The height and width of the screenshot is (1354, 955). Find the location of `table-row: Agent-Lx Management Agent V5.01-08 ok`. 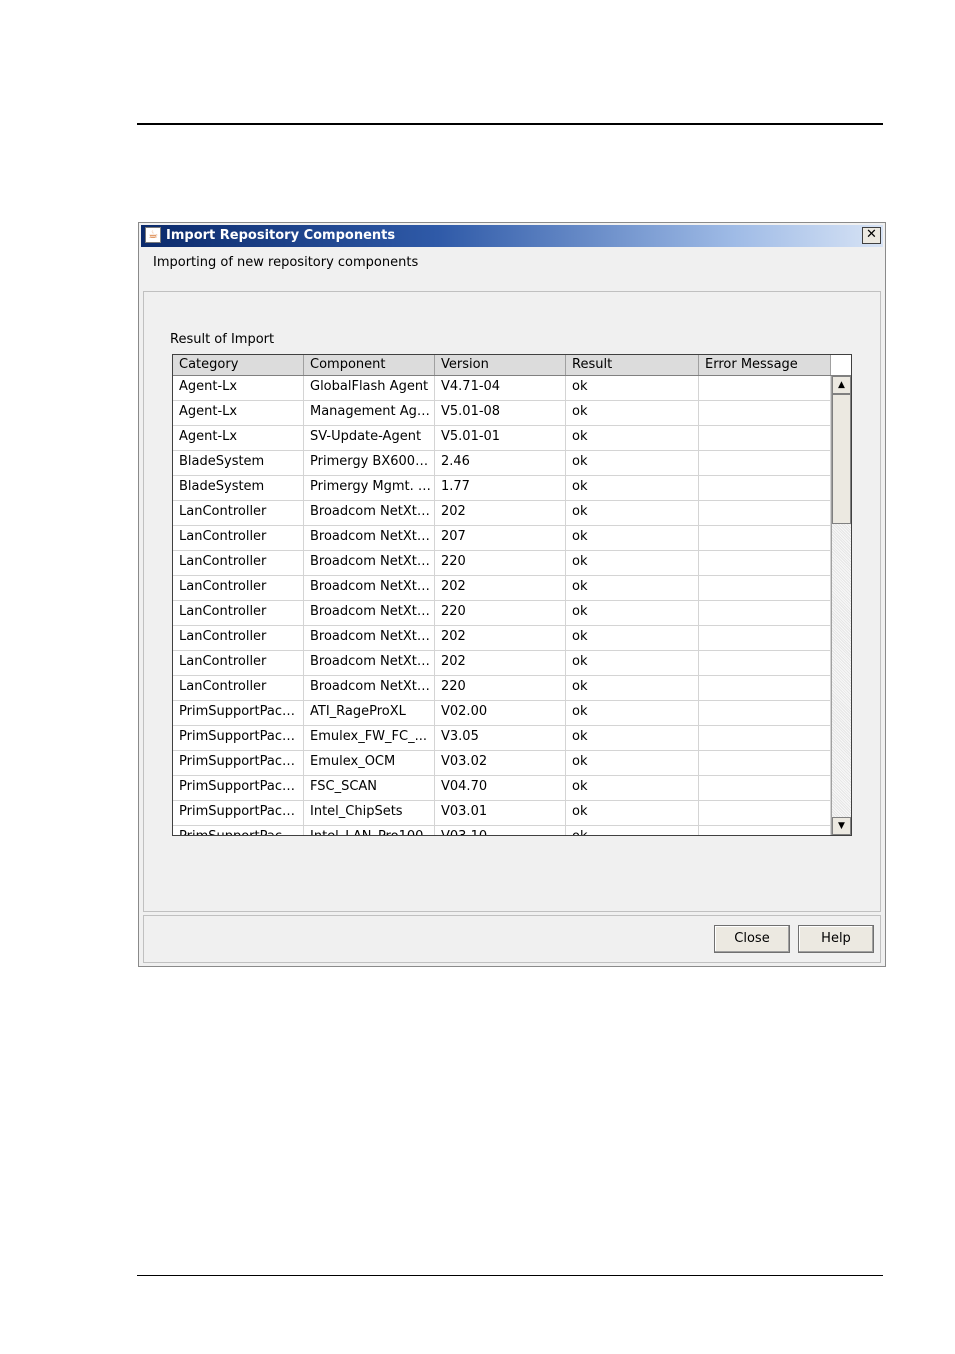

table-row: Agent-Lx Management Agent V5.01-08 ok is located at coordinates (502, 413).